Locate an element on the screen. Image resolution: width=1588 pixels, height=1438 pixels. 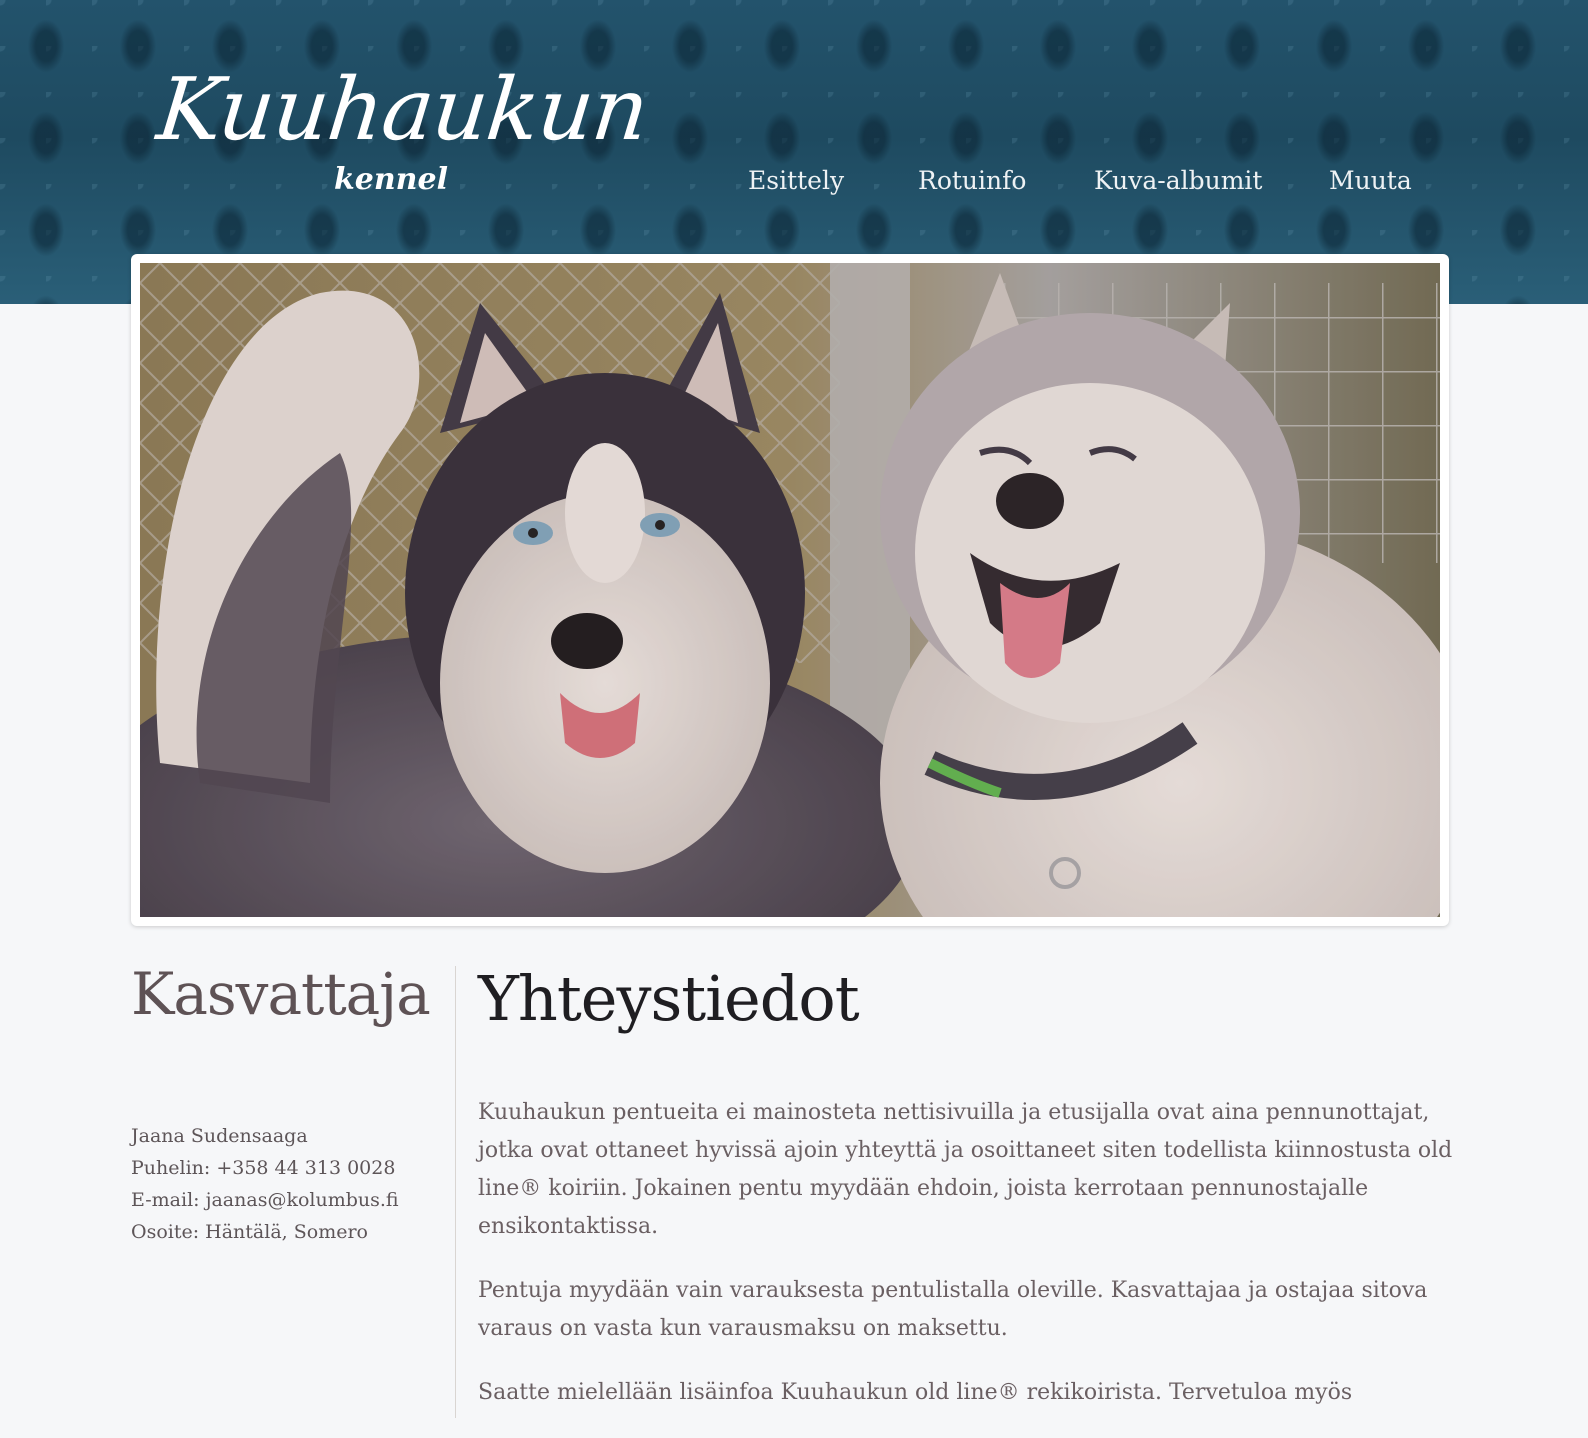
column-divider is located at coordinates (455, 1192).